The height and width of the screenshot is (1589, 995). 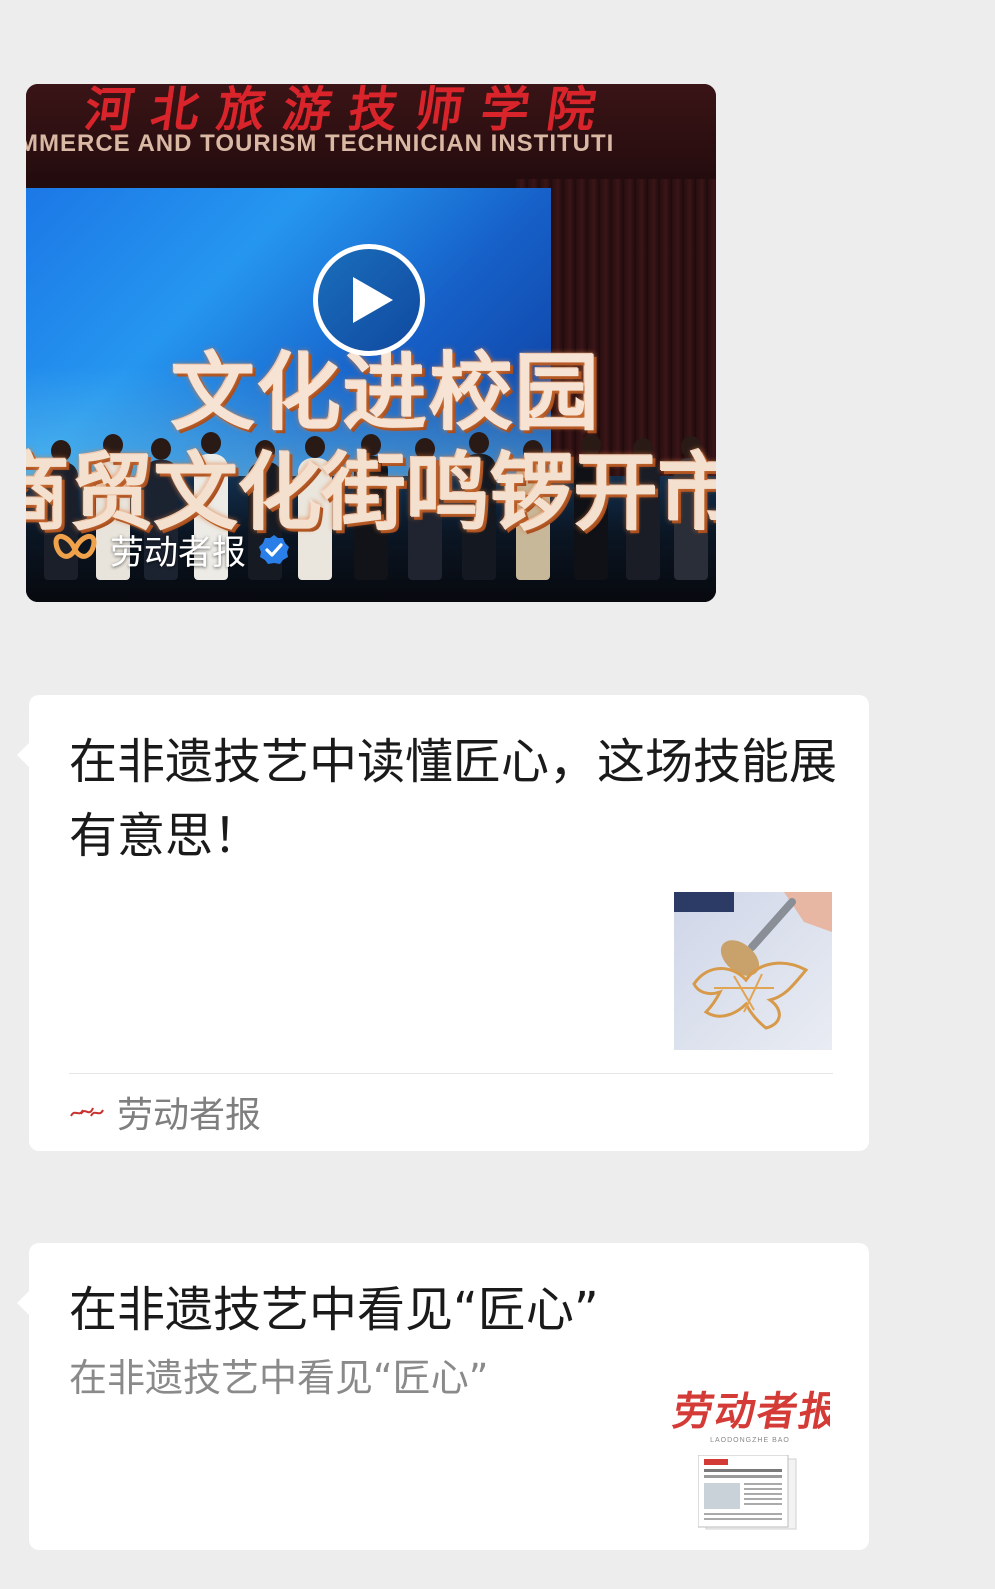 I want to click on play-button, so click(x=369, y=300).